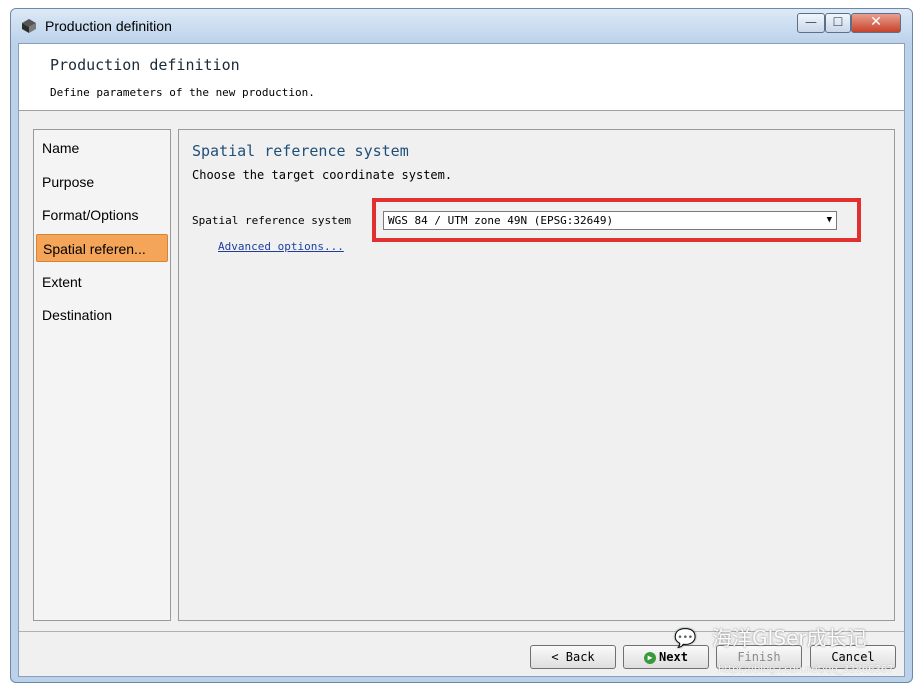 Image resolution: width=923 pixels, height=689 pixels. What do you see at coordinates (102, 215) in the screenshot?
I see `nav-item-format-options: Format/Options` at bounding box center [102, 215].